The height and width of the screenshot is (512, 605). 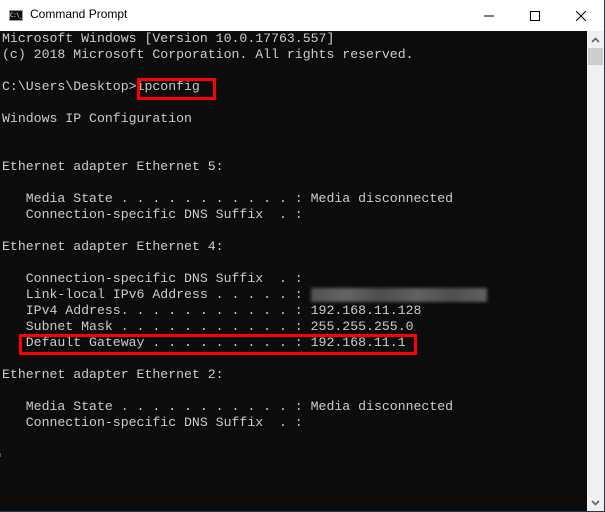 I want to click on minimize-button, so click(x=489, y=15).